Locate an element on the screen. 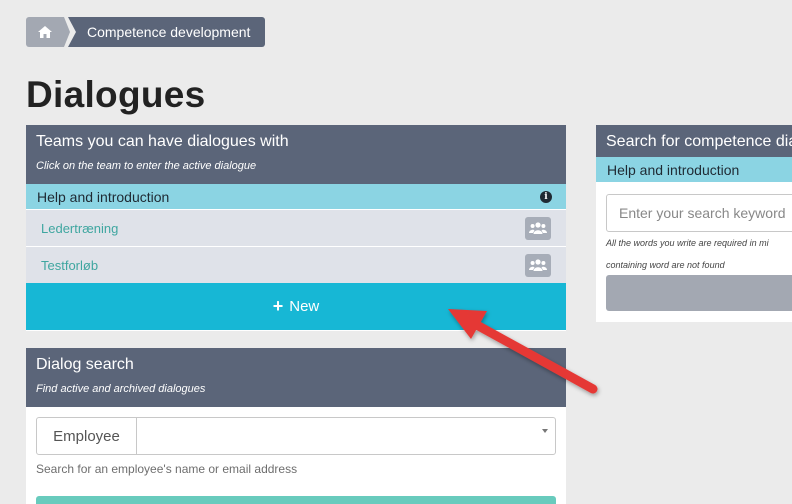 The width and height of the screenshot is (792, 504). help-label: Help and introduction is located at coordinates (103, 196).